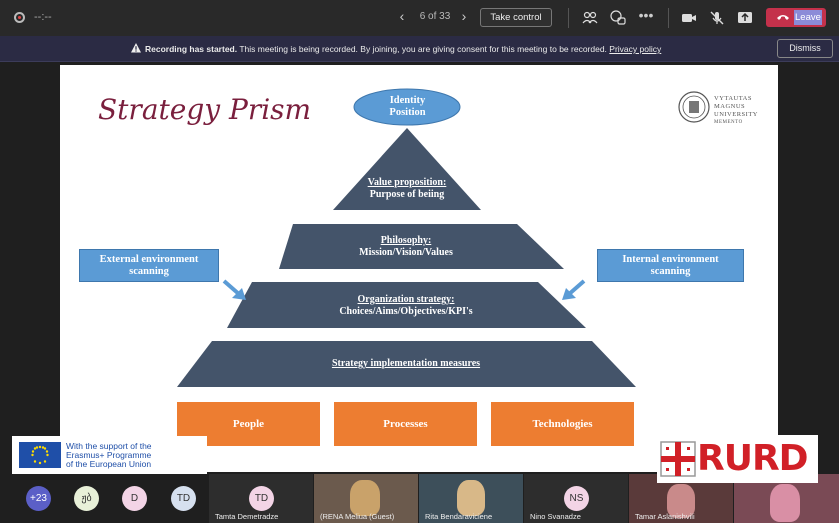  I want to click on participants-icon, so click(590, 18).